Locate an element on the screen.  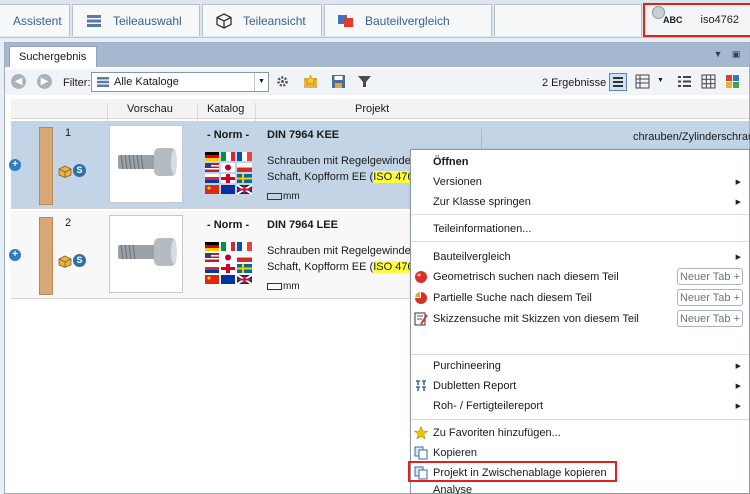
menu-item-label: Geometrisch suchen nach diesem Teil is located at coordinates (526, 277).